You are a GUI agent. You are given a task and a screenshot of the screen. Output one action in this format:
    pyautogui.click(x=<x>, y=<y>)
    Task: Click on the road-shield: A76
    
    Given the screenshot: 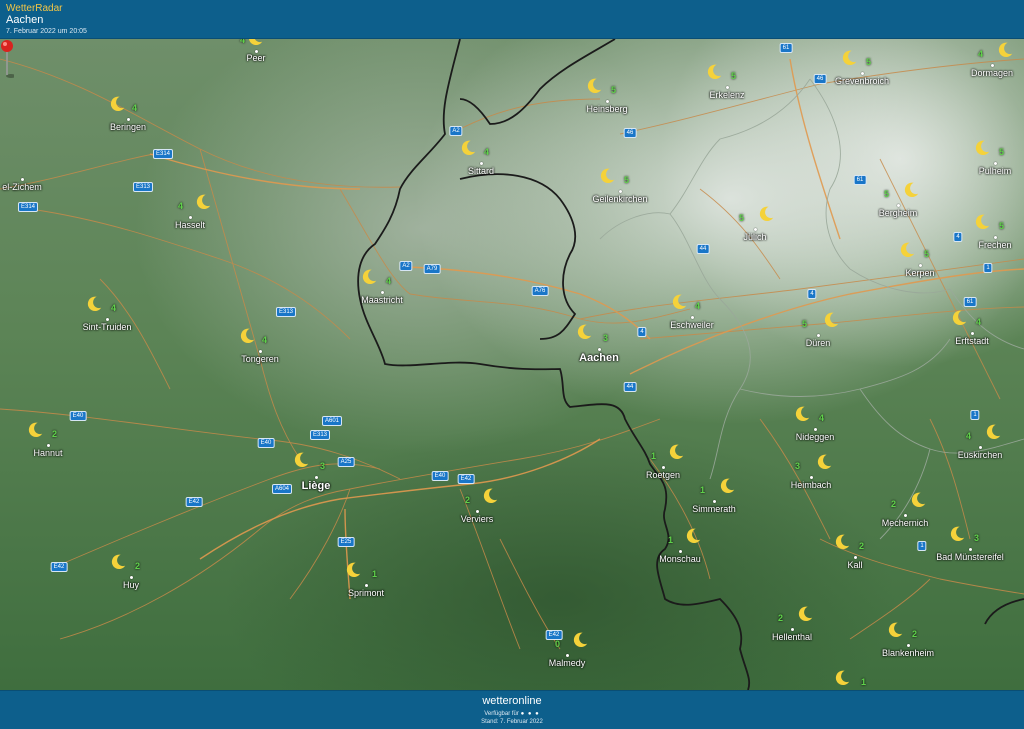 What is the action you would take?
    pyautogui.click(x=540, y=291)
    